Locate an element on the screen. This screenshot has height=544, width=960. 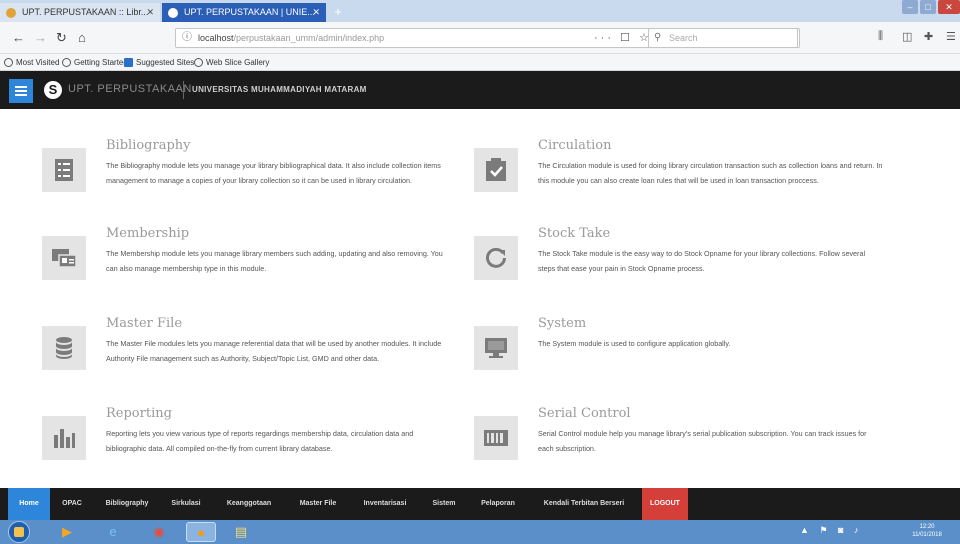
app-logo-icon: S is located at coordinates (53, 90).